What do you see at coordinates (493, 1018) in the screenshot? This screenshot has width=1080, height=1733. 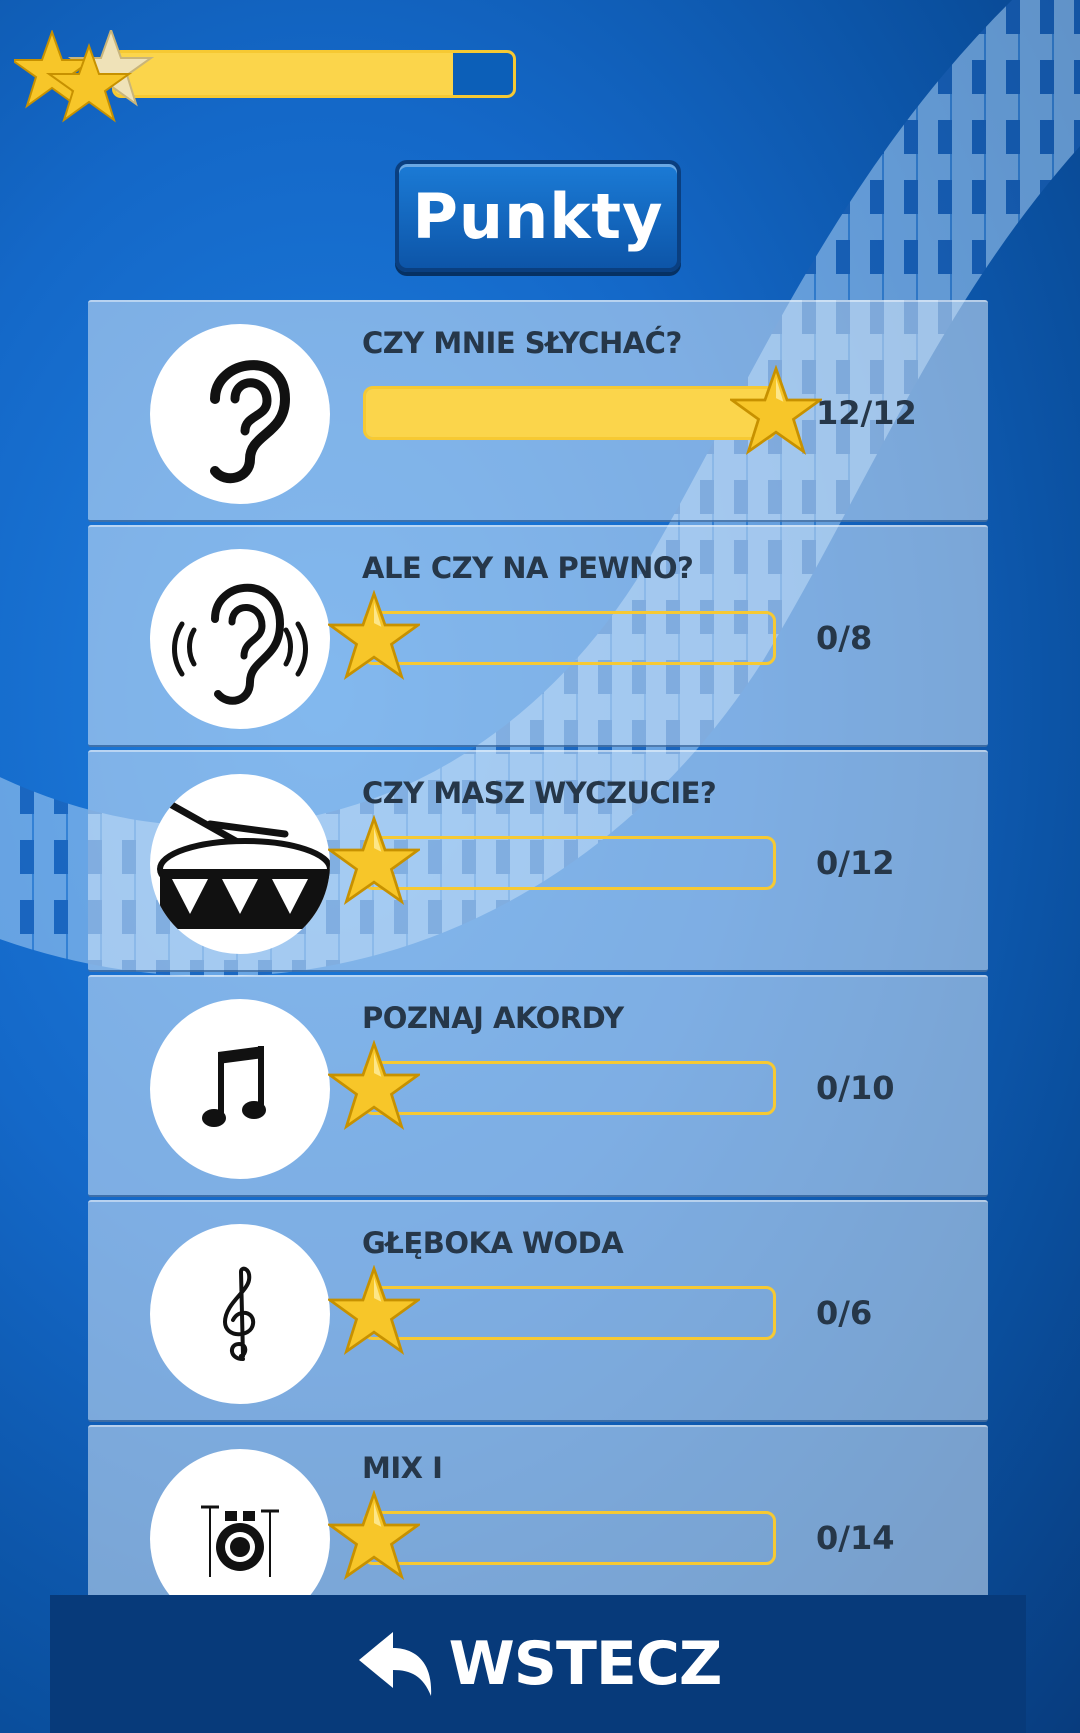 I see `level-title: POZNAJ AKORDY` at bounding box center [493, 1018].